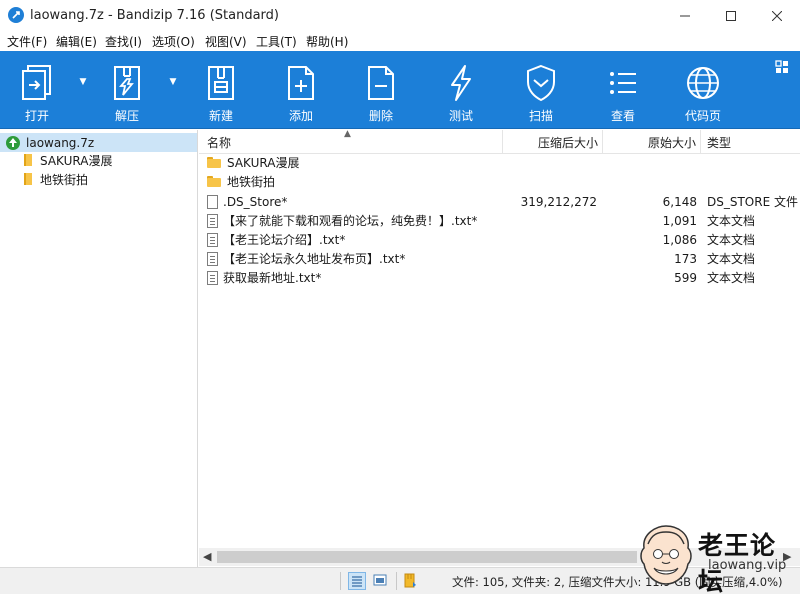 This screenshot has width=800, height=594. Describe the element at coordinates (777, 15) in the screenshot. I see `close-button` at that location.